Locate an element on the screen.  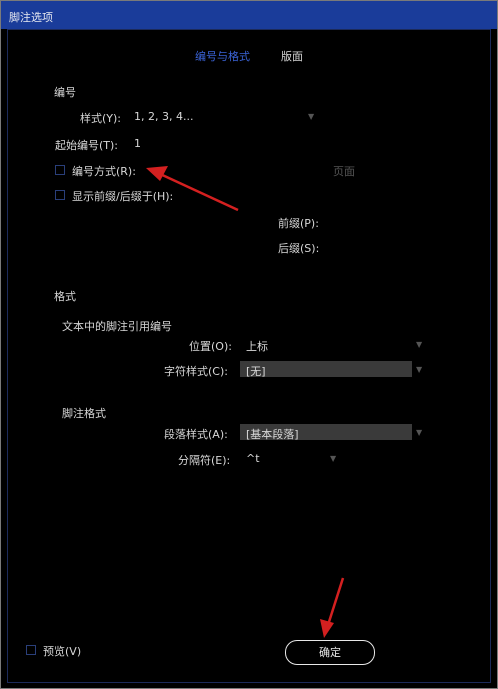
char-style-value: [无] is located at coordinates (256, 371).